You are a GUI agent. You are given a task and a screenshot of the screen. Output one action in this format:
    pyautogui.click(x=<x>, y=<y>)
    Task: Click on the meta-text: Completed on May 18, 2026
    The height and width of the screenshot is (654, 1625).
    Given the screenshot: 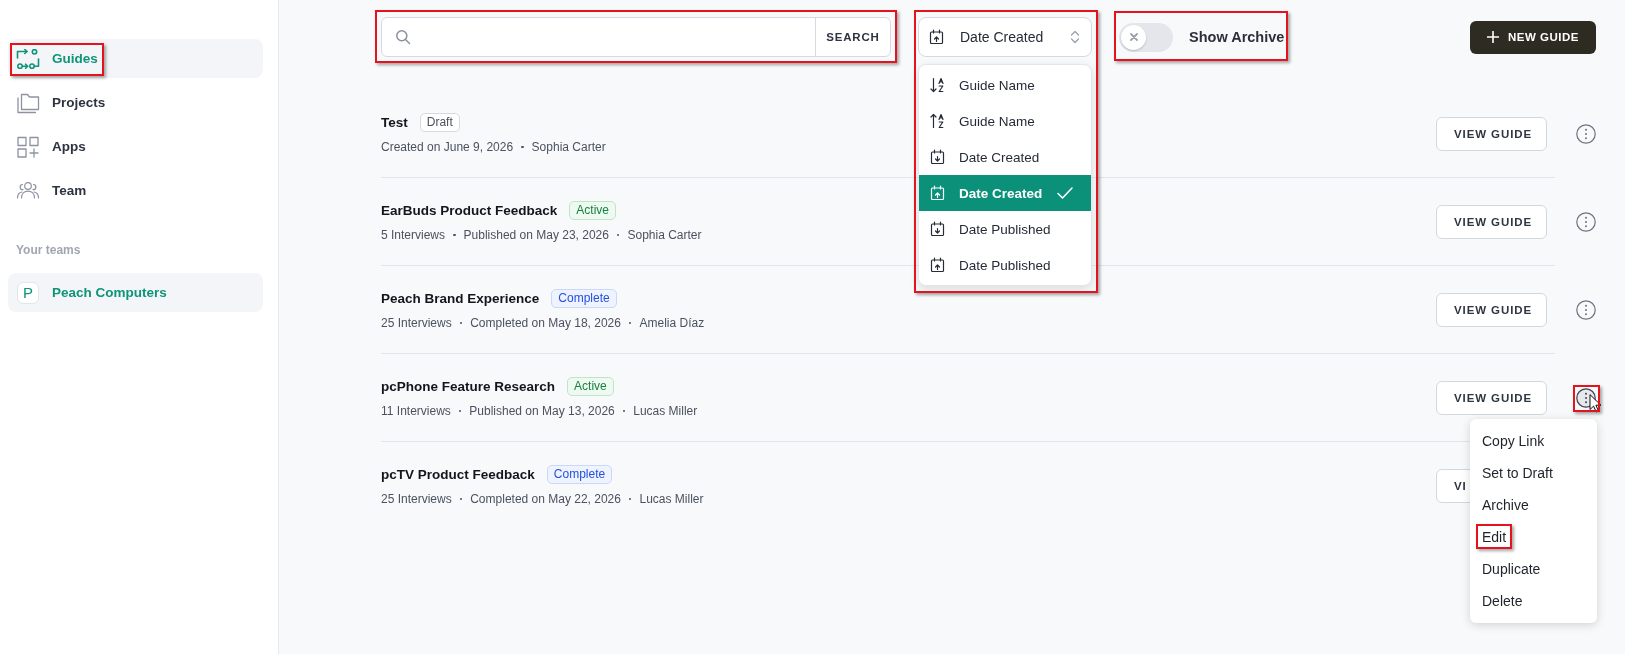 What is the action you would take?
    pyautogui.click(x=545, y=323)
    